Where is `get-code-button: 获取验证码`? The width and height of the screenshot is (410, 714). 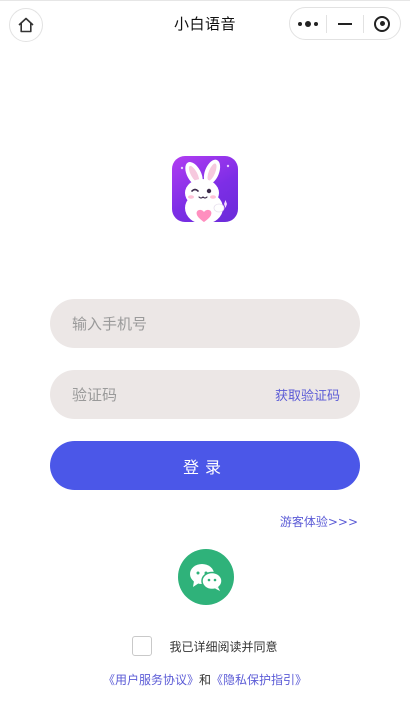 get-code-button: 获取验证码 is located at coordinates (307, 394).